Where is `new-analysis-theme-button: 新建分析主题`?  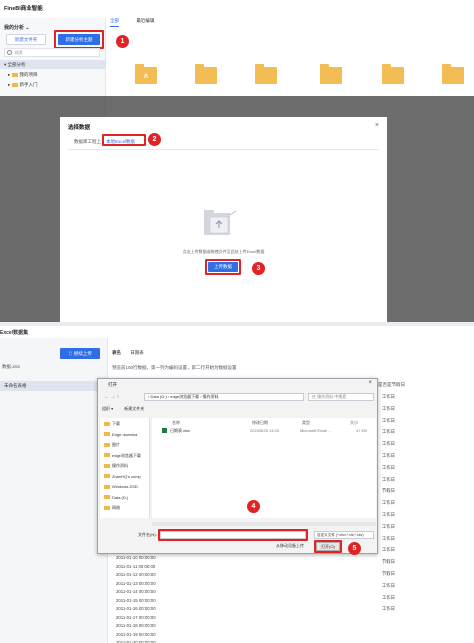 new-analysis-theme-button: 新建分析主题 is located at coordinates (79, 39).